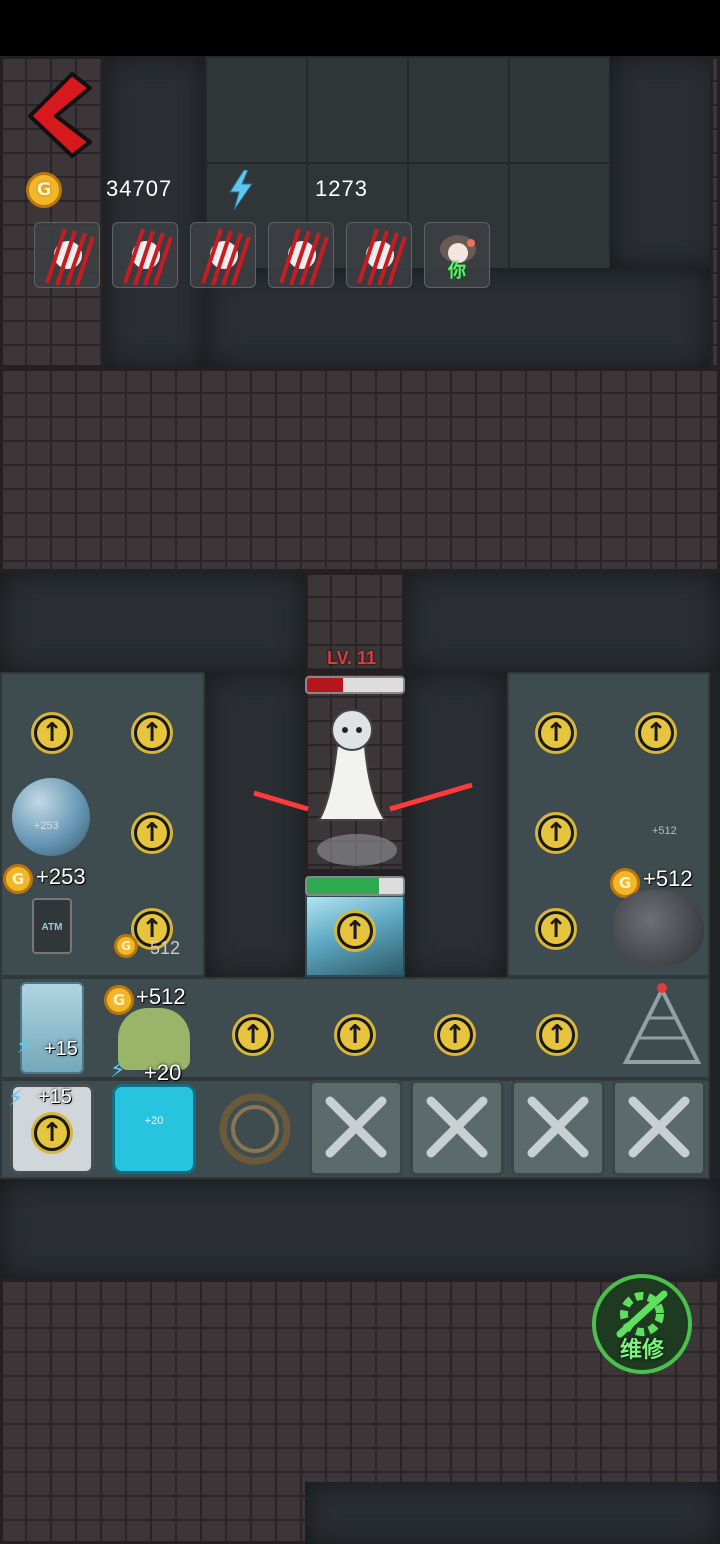 Image resolution: width=720 pixels, height=1544 pixels. What do you see at coordinates (457, 255) in the screenshot?
I see `party-slot-player: 你` at bounding box center [457, 255].